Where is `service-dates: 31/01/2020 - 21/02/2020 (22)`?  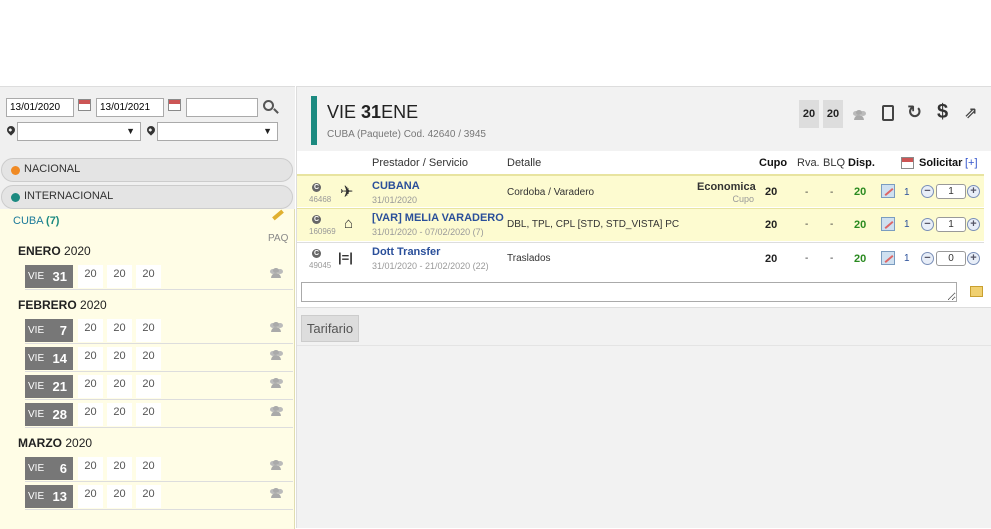 service-dates: 31/01/2020 - 21/02/2020 (22) is located at coordinates (430, 266).